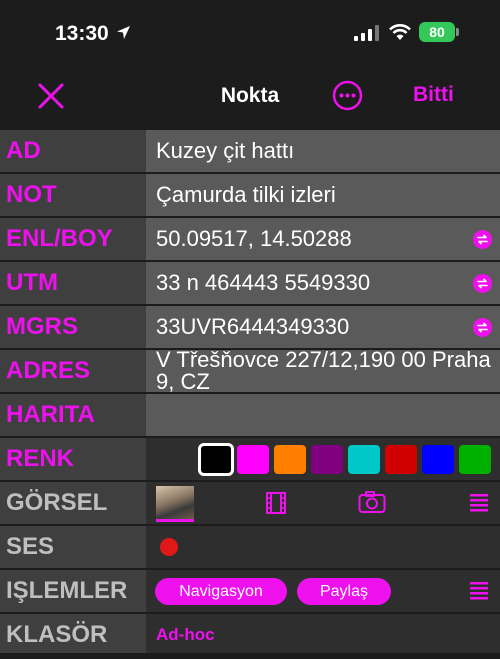  What do you see at coordinates (254, 238) in the screenshot?
I see `latlon-value: 50.09517, 14.50288` at bounding box center [254, 238].